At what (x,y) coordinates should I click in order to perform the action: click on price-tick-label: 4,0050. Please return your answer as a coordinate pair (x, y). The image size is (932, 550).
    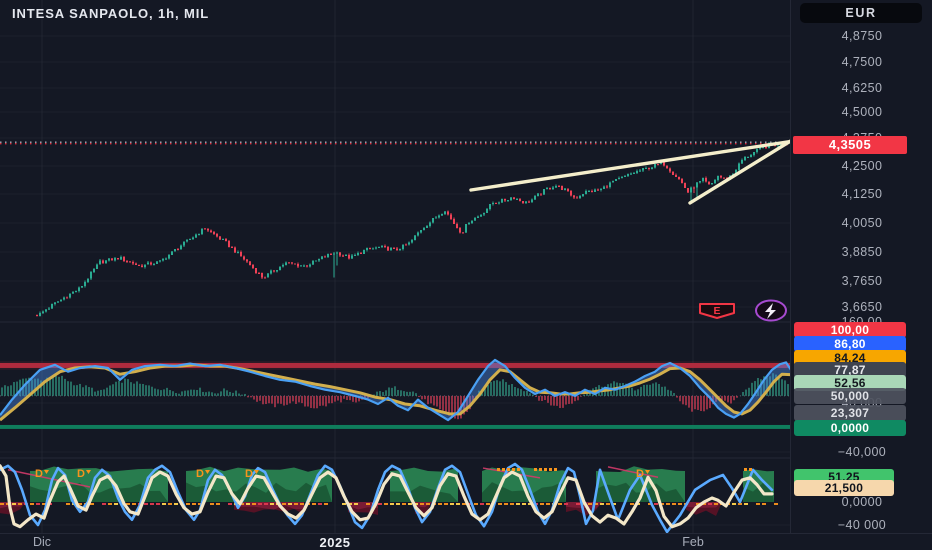
    Looking at the image, I should click on (862, 223).